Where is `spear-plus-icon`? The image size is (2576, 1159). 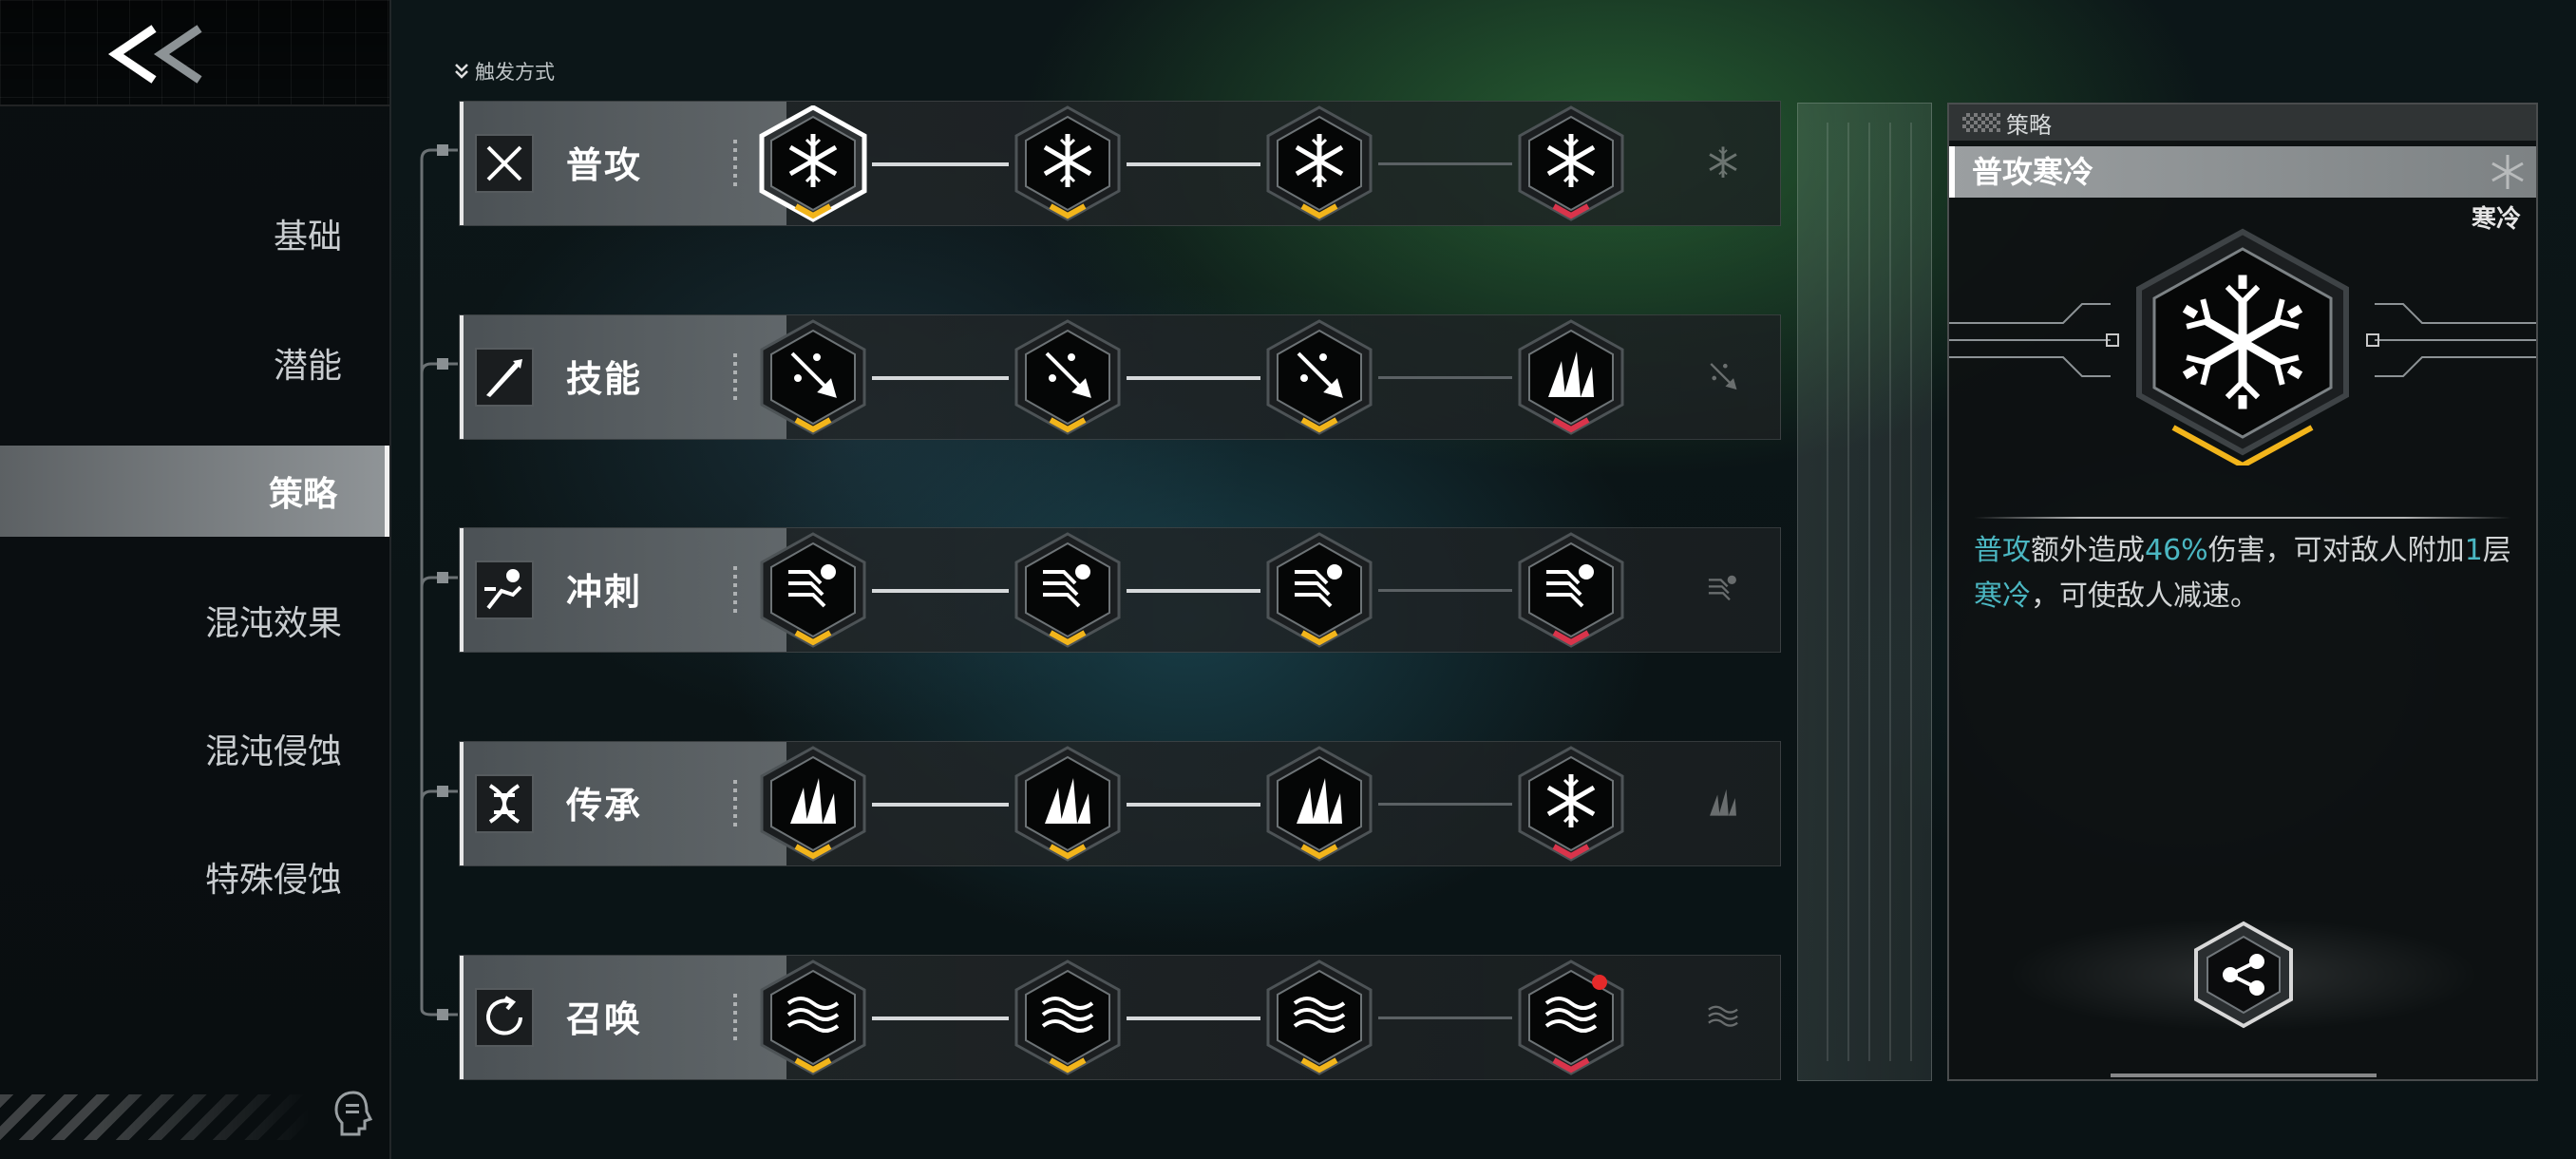 spear-plus-icon is located at coordinates (1319, 377).